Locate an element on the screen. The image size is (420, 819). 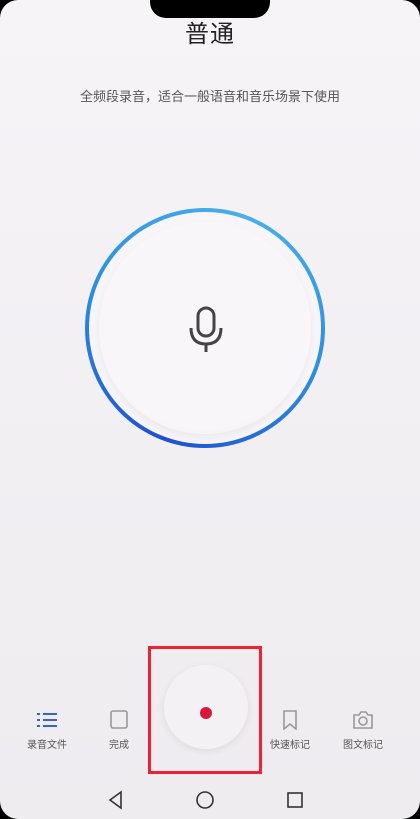
done-label: 完成 is located at coordinates (119, 745).